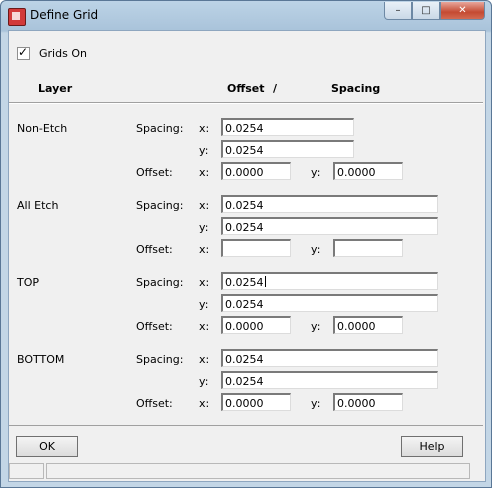 The width and height of the screenshot is (492, 488). Describe the element at coordinates (38, 205) in the screenshot. I see `layer-name: All Etch` at that location.